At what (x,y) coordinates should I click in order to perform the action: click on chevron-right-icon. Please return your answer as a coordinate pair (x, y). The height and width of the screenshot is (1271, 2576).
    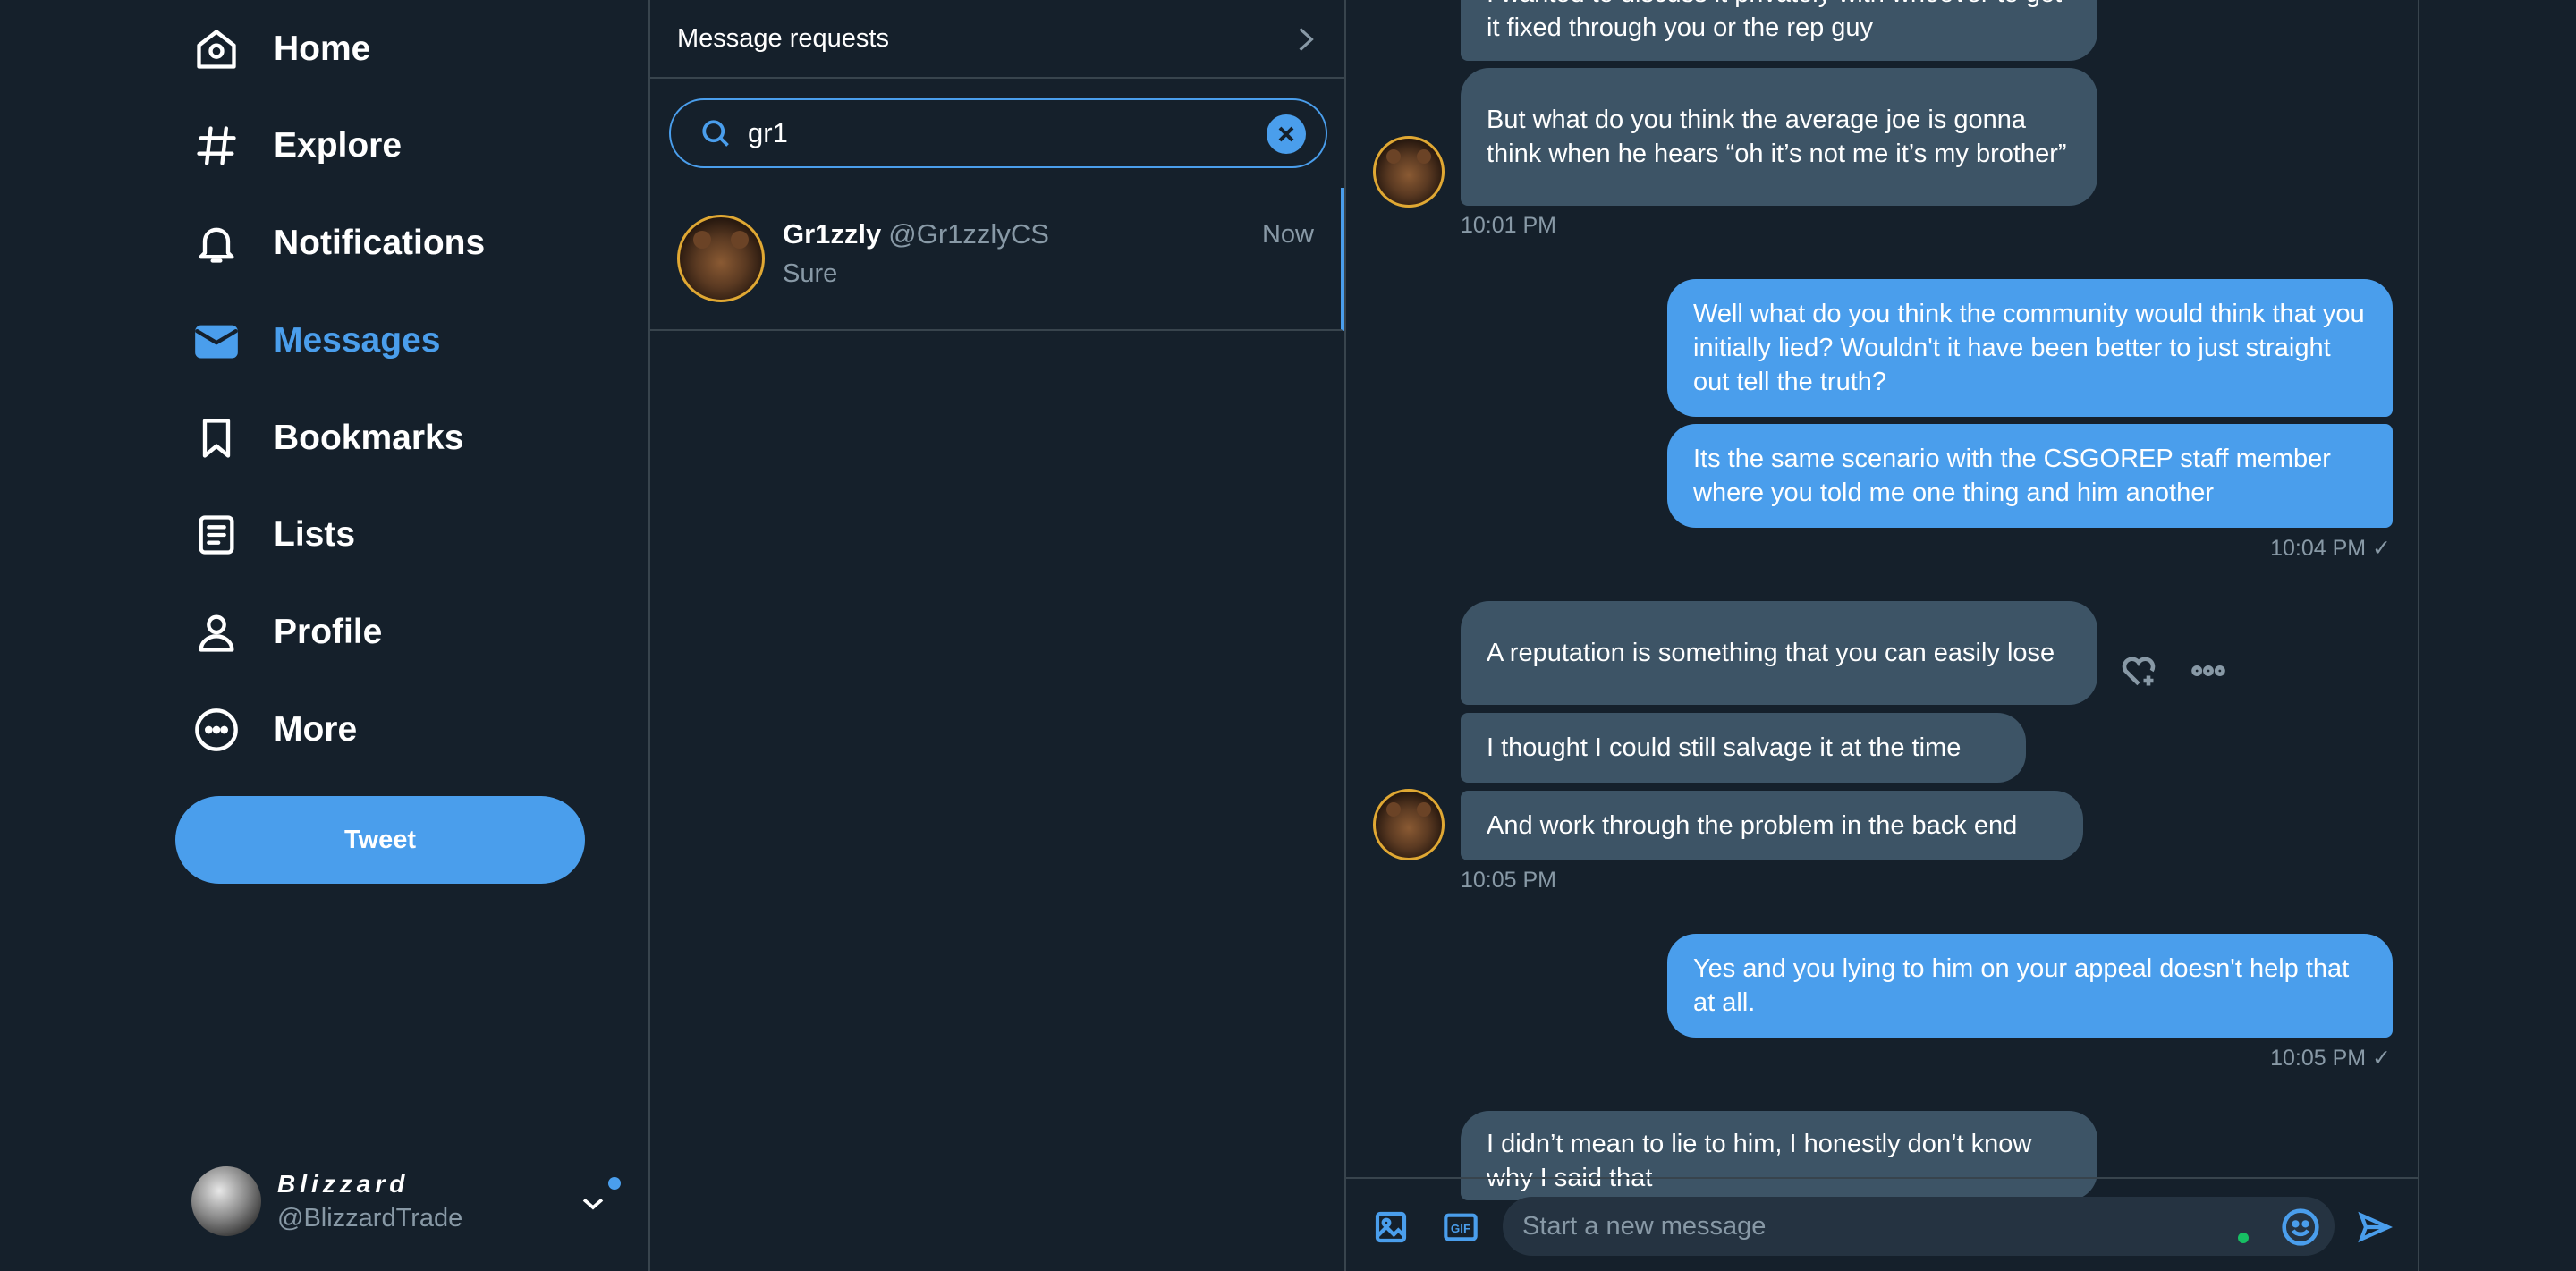
    Looking at the image, I should click on (1306, 39).